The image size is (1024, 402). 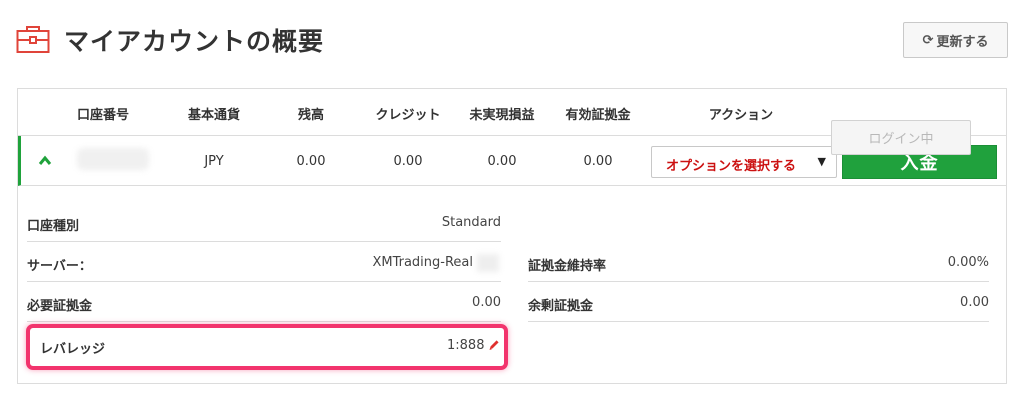 I want to click on detail-free-margin: 余剰証拠金 0.00, so click(x=758, y=302).